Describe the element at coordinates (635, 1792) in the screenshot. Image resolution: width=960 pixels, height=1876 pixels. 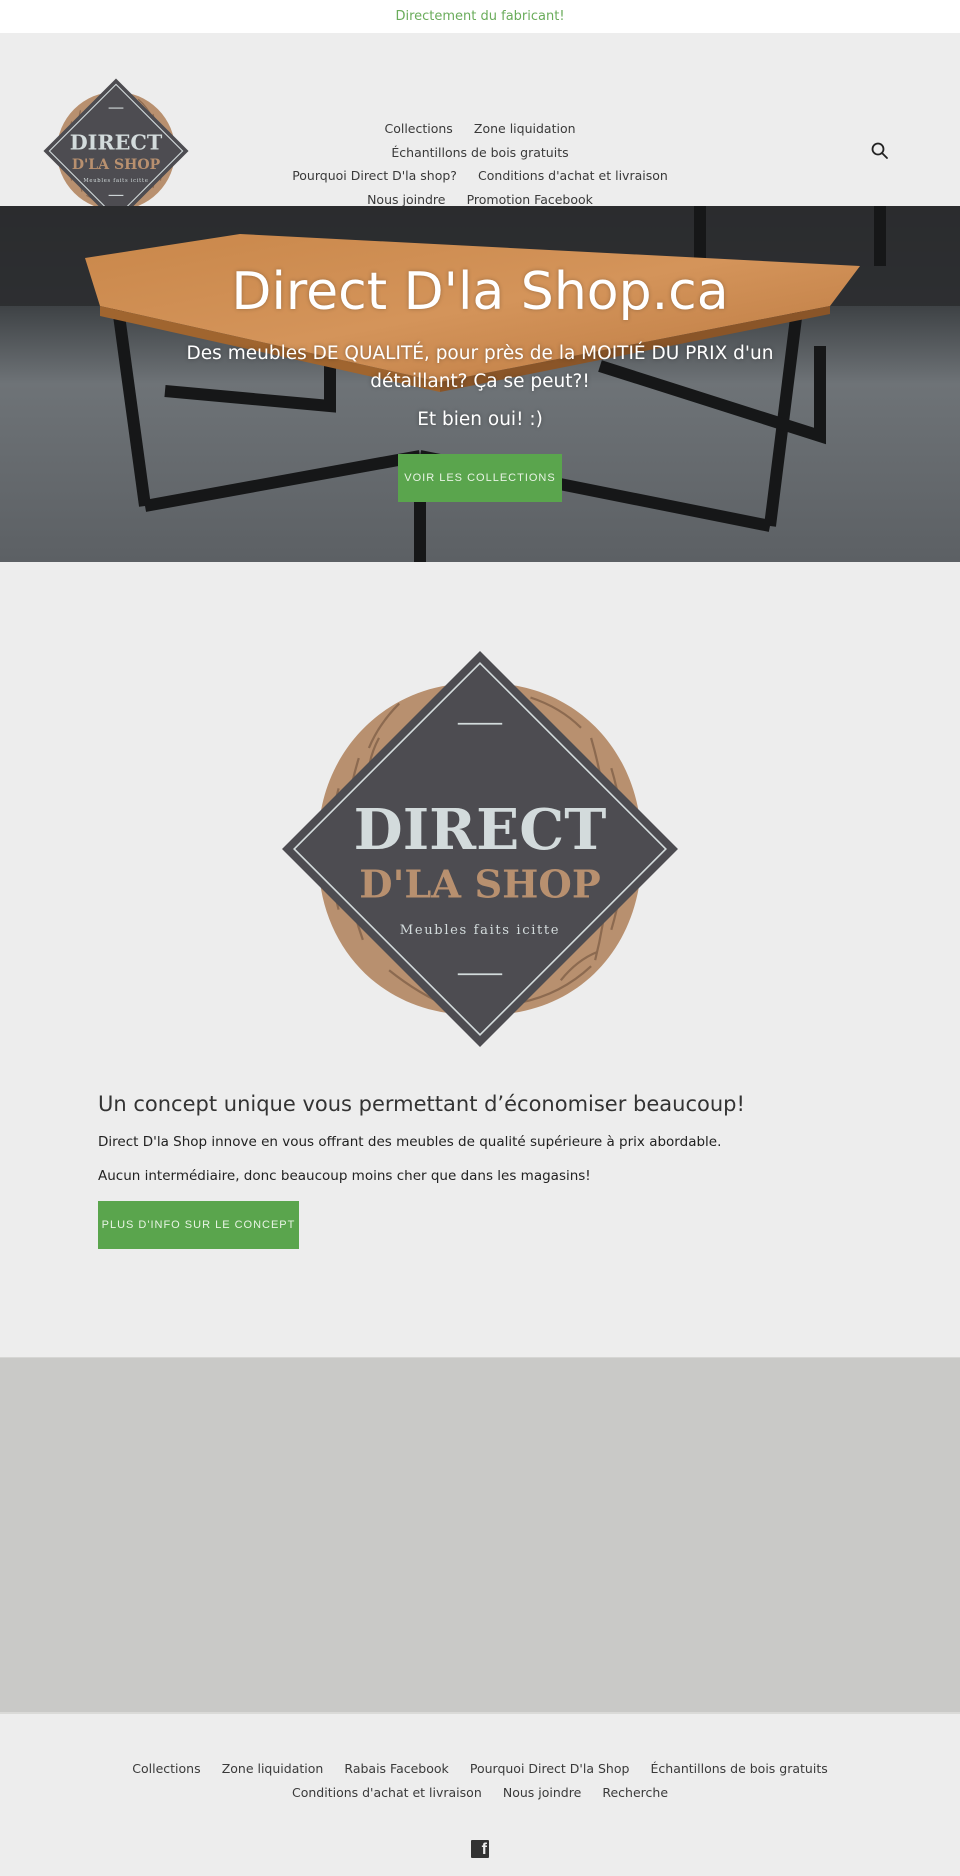
I see `footer-link-recherche: Recherche` at that location.